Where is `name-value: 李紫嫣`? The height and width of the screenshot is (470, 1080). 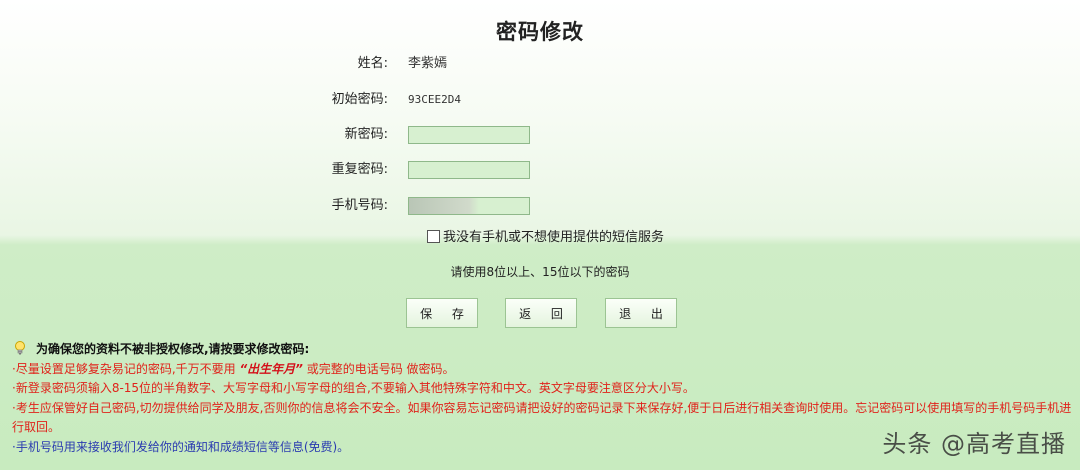 name-value: 李紫嫣 is located at coordinates (428, 63).